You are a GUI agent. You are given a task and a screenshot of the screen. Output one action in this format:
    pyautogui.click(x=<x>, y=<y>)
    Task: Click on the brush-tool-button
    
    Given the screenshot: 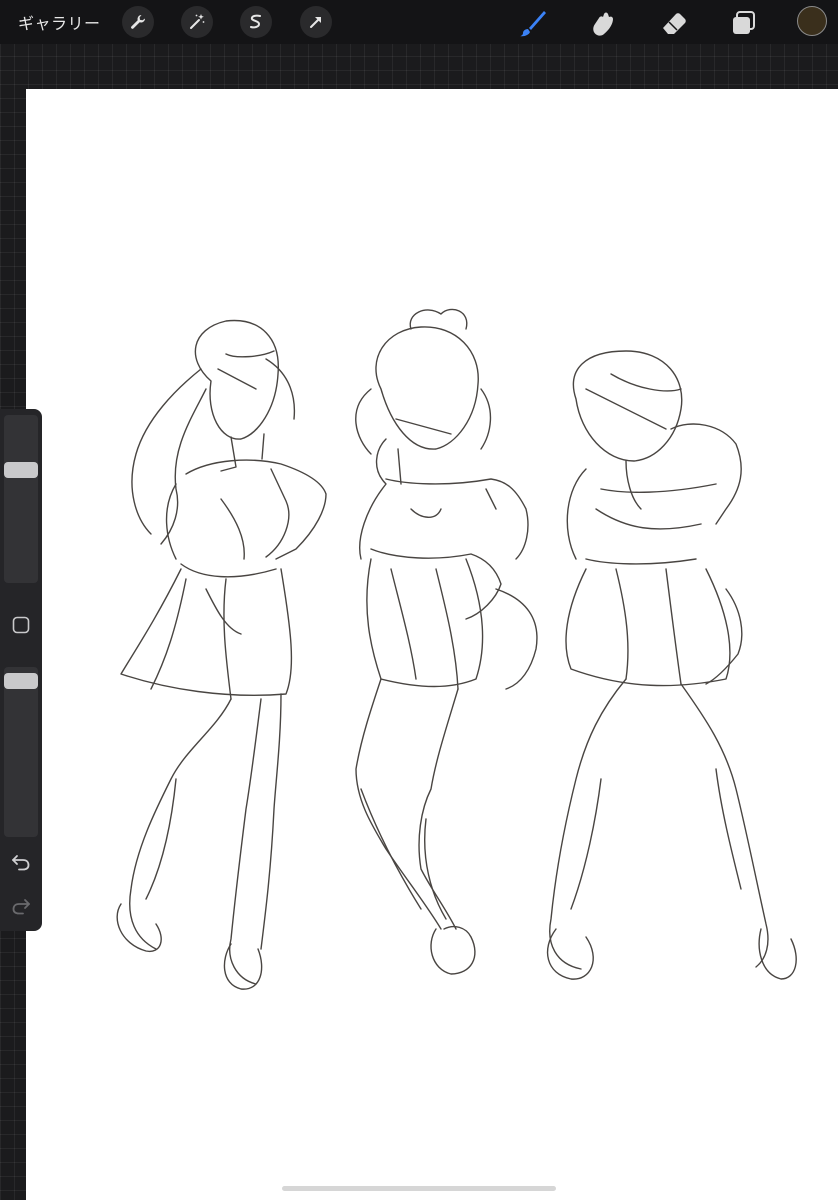 What is the action you would take?
    pyautogui.click(x=533, y=23)
    